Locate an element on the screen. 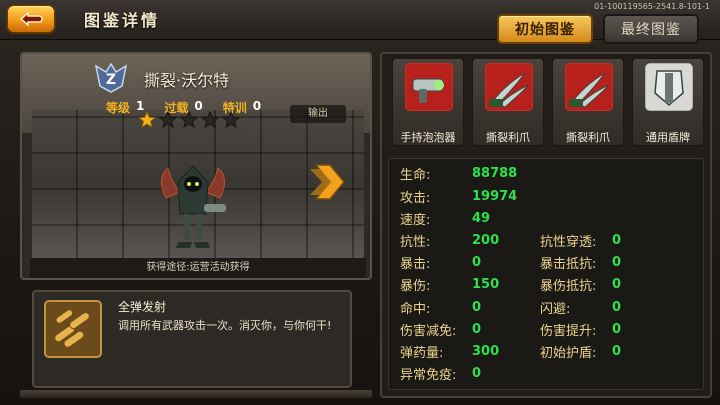 Image resolution: width=720 pixels, height=405 pixels. tab-final-codex: 最终图鉴 is located at coordinates (651, 29).